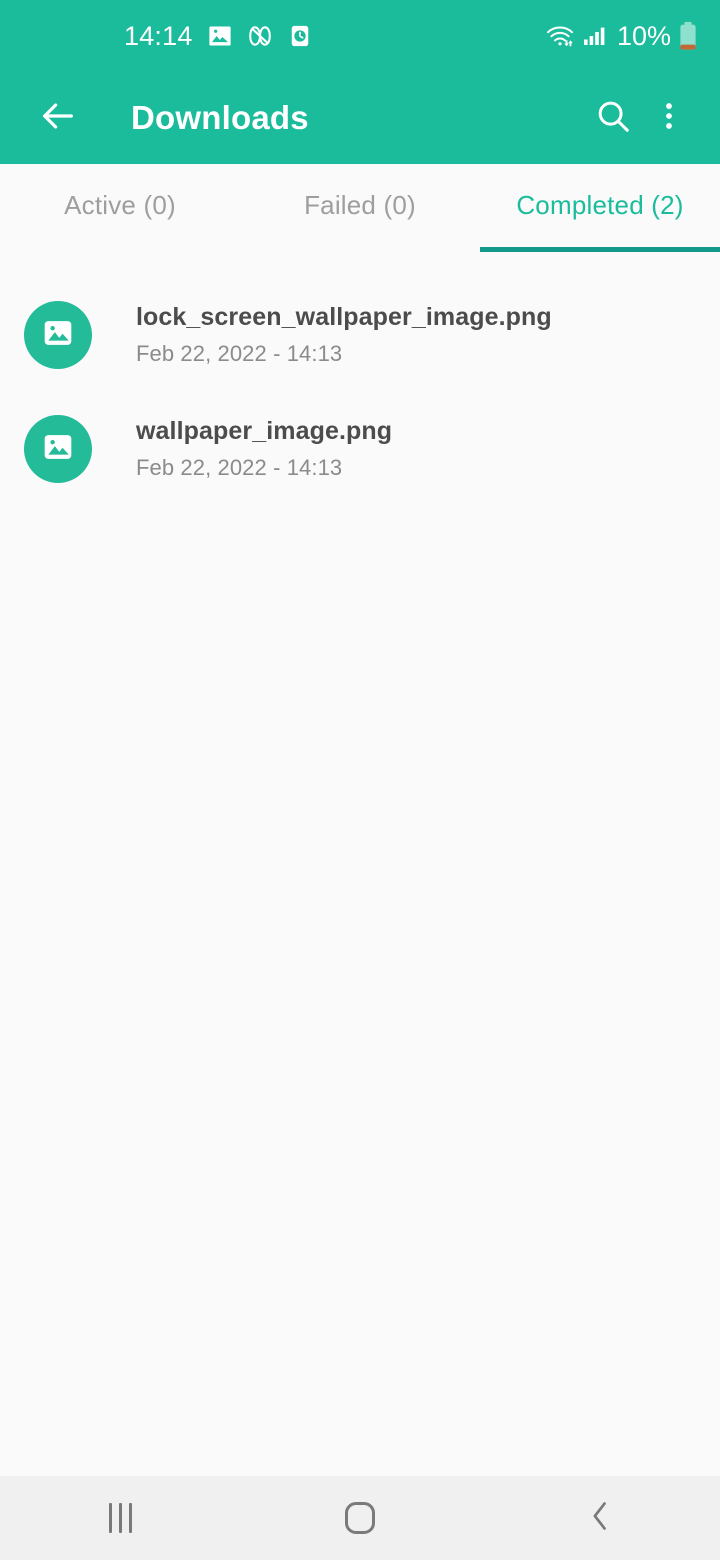 This screenshot has height=1560, width=720. I want to click on arrow-back-icon, so click(58, 118).